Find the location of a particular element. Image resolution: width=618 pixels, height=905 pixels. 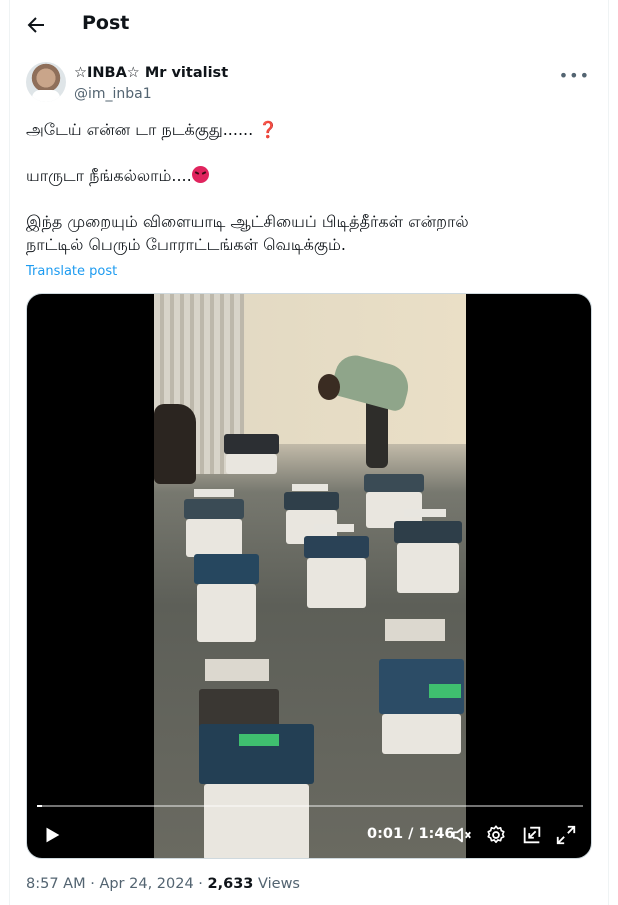

fullscreen-icon is located at coordinates (566, 835).